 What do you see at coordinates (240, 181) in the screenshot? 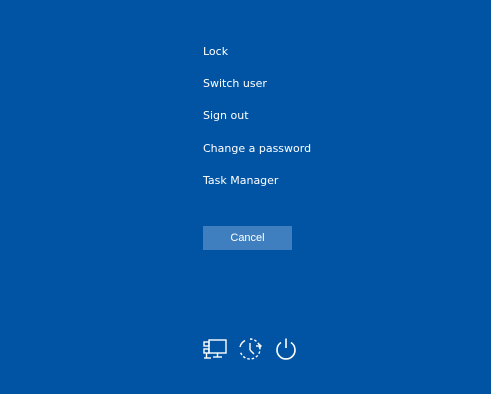
I see `task-manager-option: Task Manager` at bounding box center [240, 181].